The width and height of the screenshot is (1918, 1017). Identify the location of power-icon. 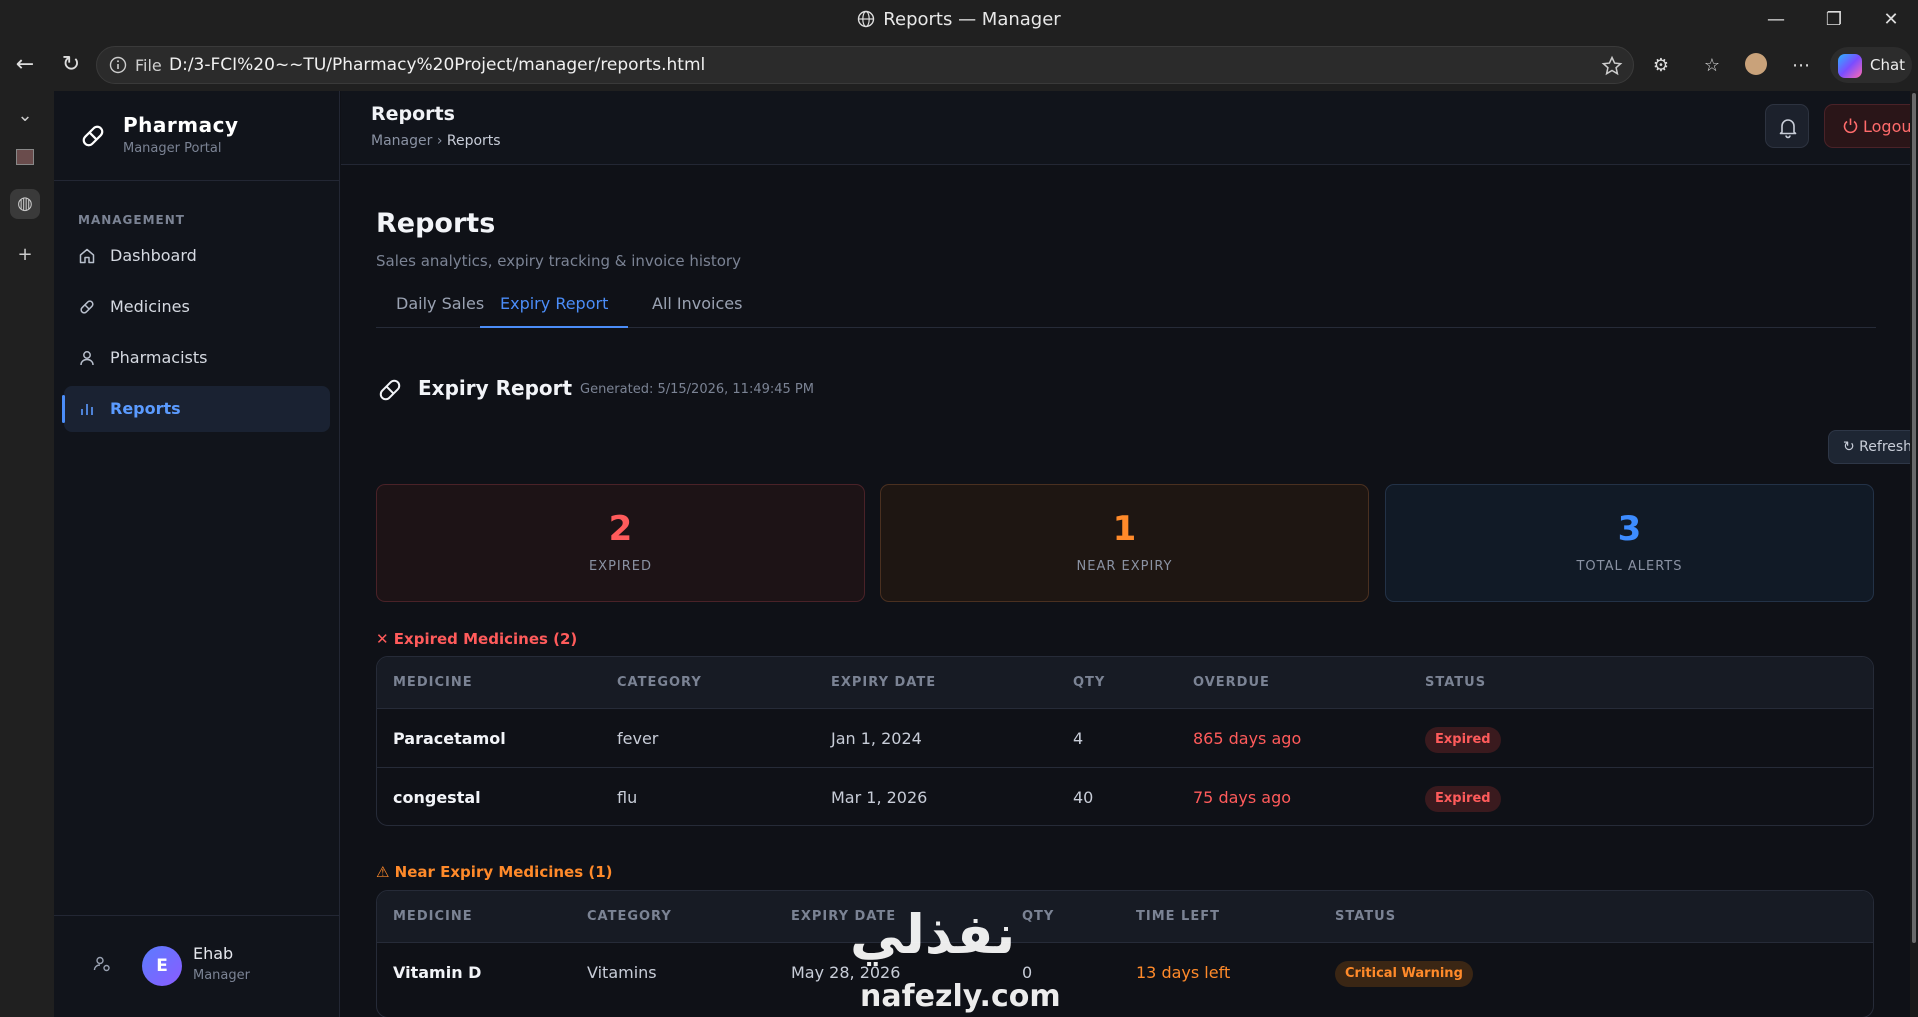
(1850, 126).